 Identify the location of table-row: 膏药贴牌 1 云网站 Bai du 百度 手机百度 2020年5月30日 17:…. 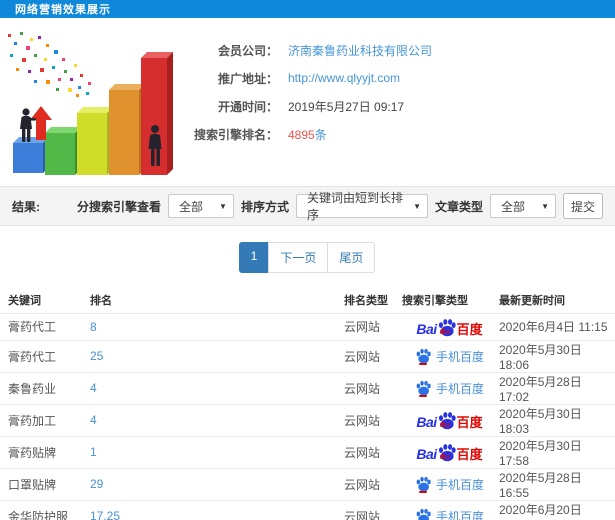
(307, 451).